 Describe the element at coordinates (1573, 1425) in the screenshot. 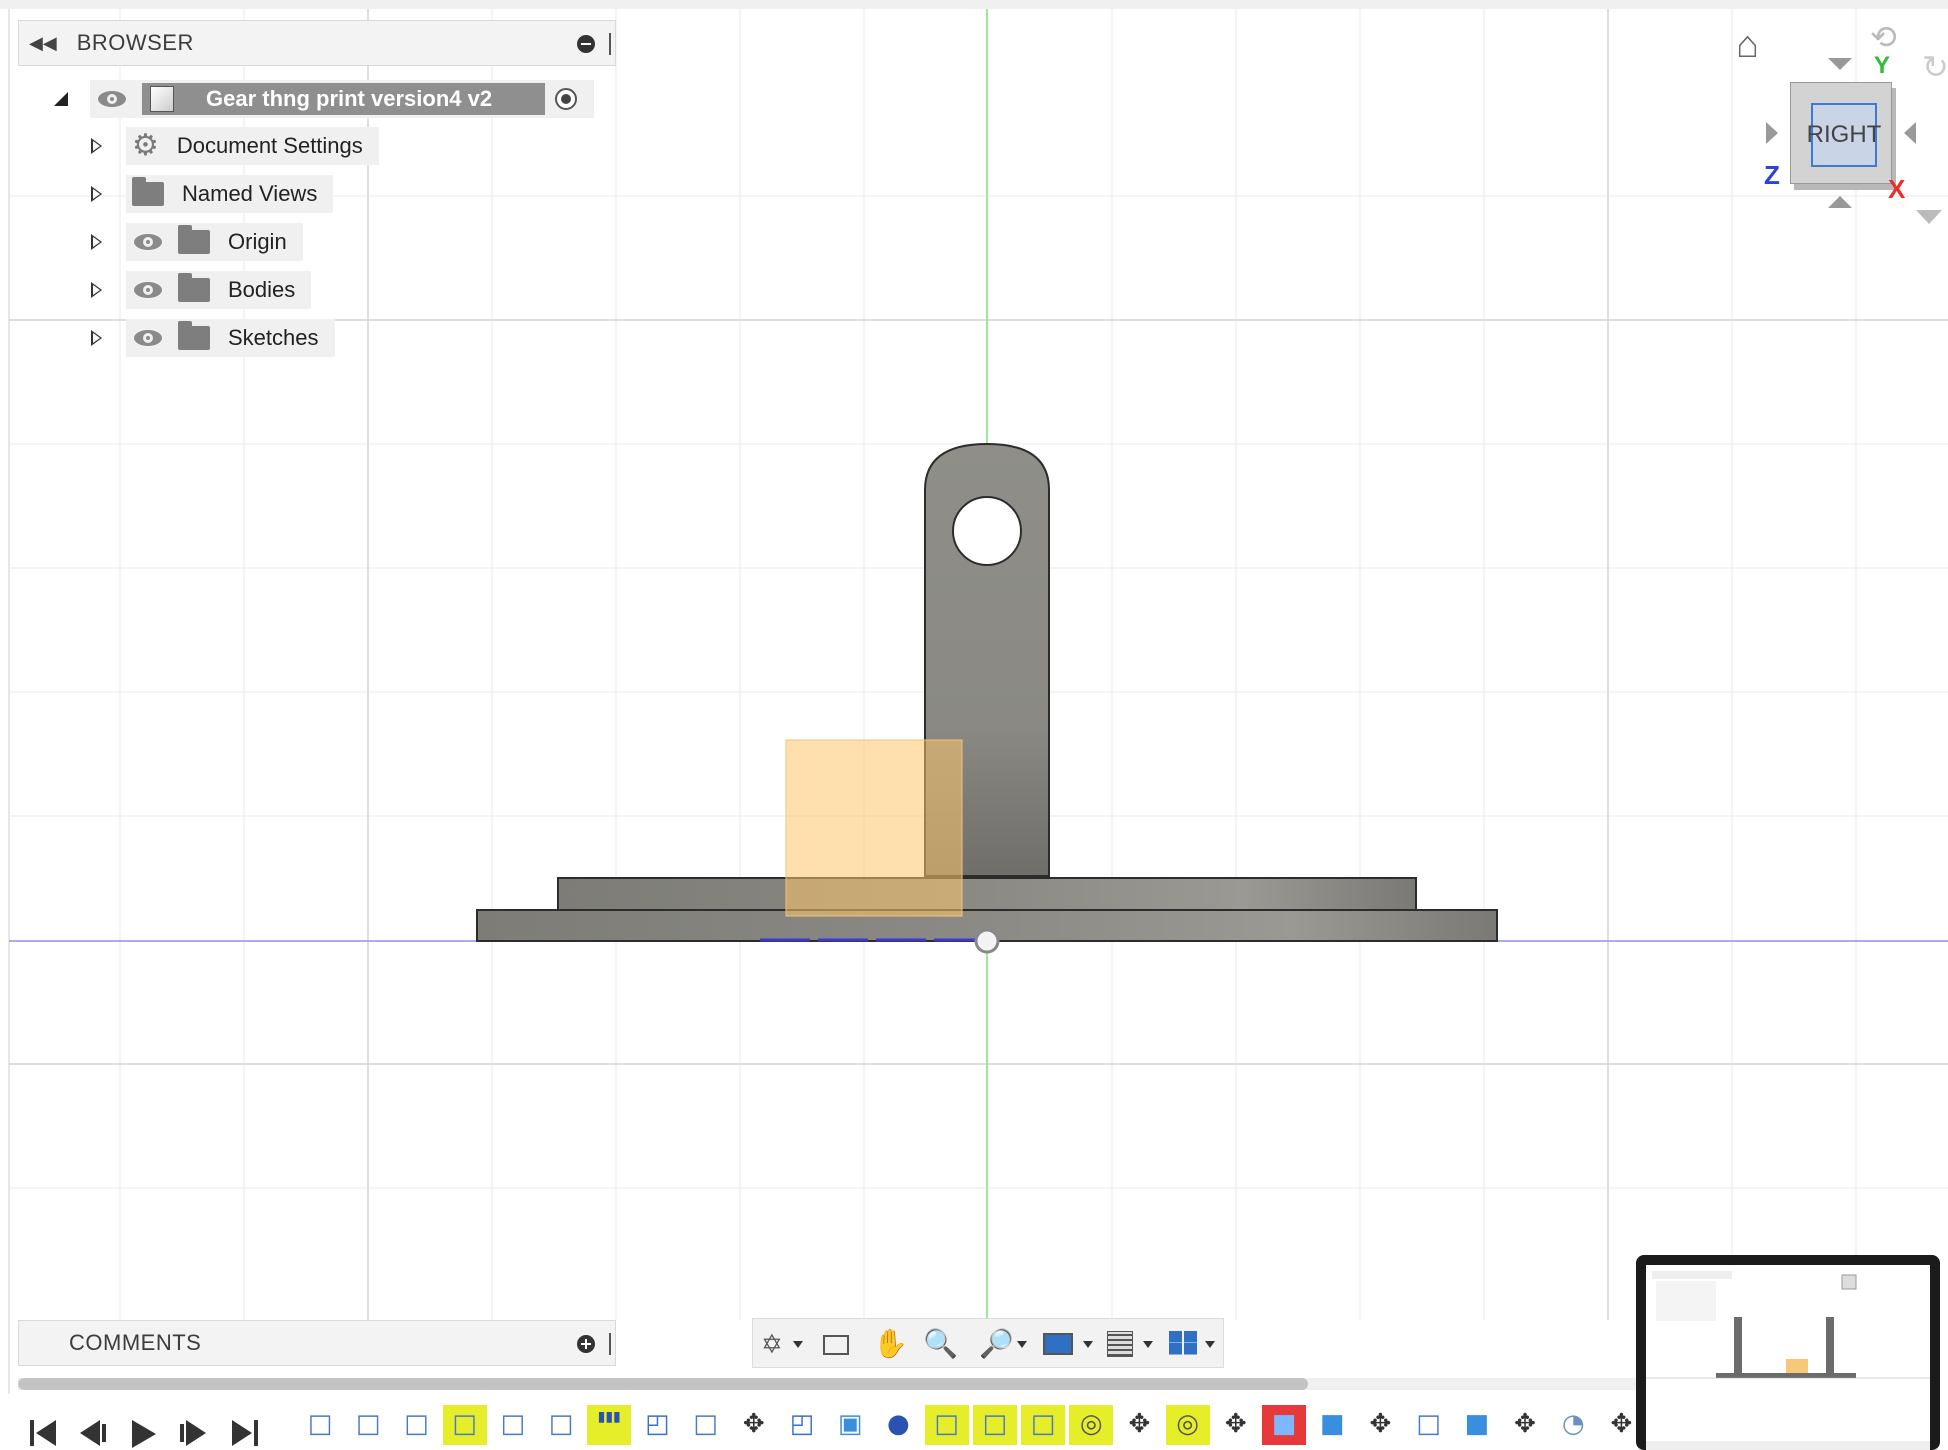

I see `timeline-feature: ◔` at that location.